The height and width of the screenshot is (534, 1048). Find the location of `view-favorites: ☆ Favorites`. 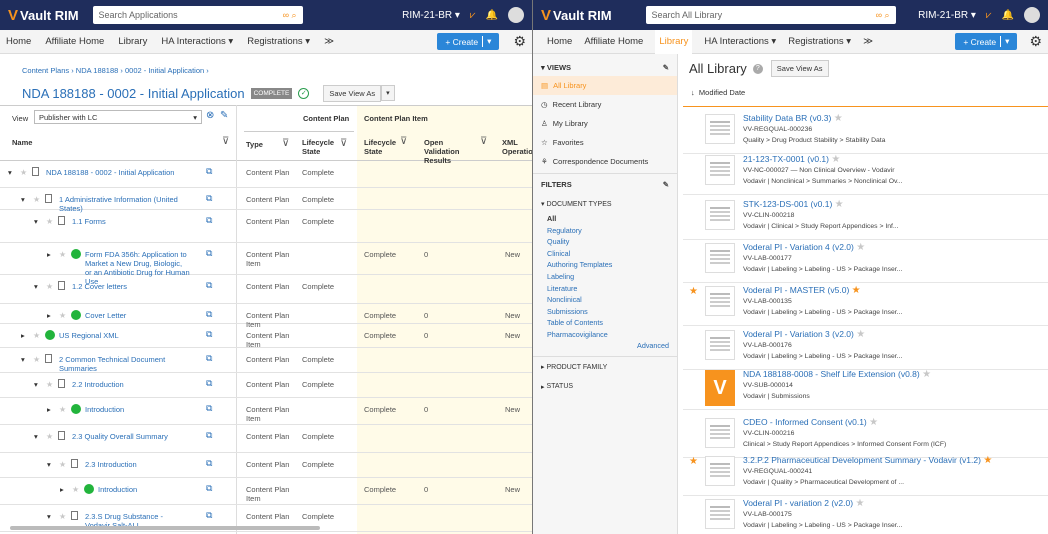

view-favorites: ☆ Favorites is located at coordinates (605, 142).